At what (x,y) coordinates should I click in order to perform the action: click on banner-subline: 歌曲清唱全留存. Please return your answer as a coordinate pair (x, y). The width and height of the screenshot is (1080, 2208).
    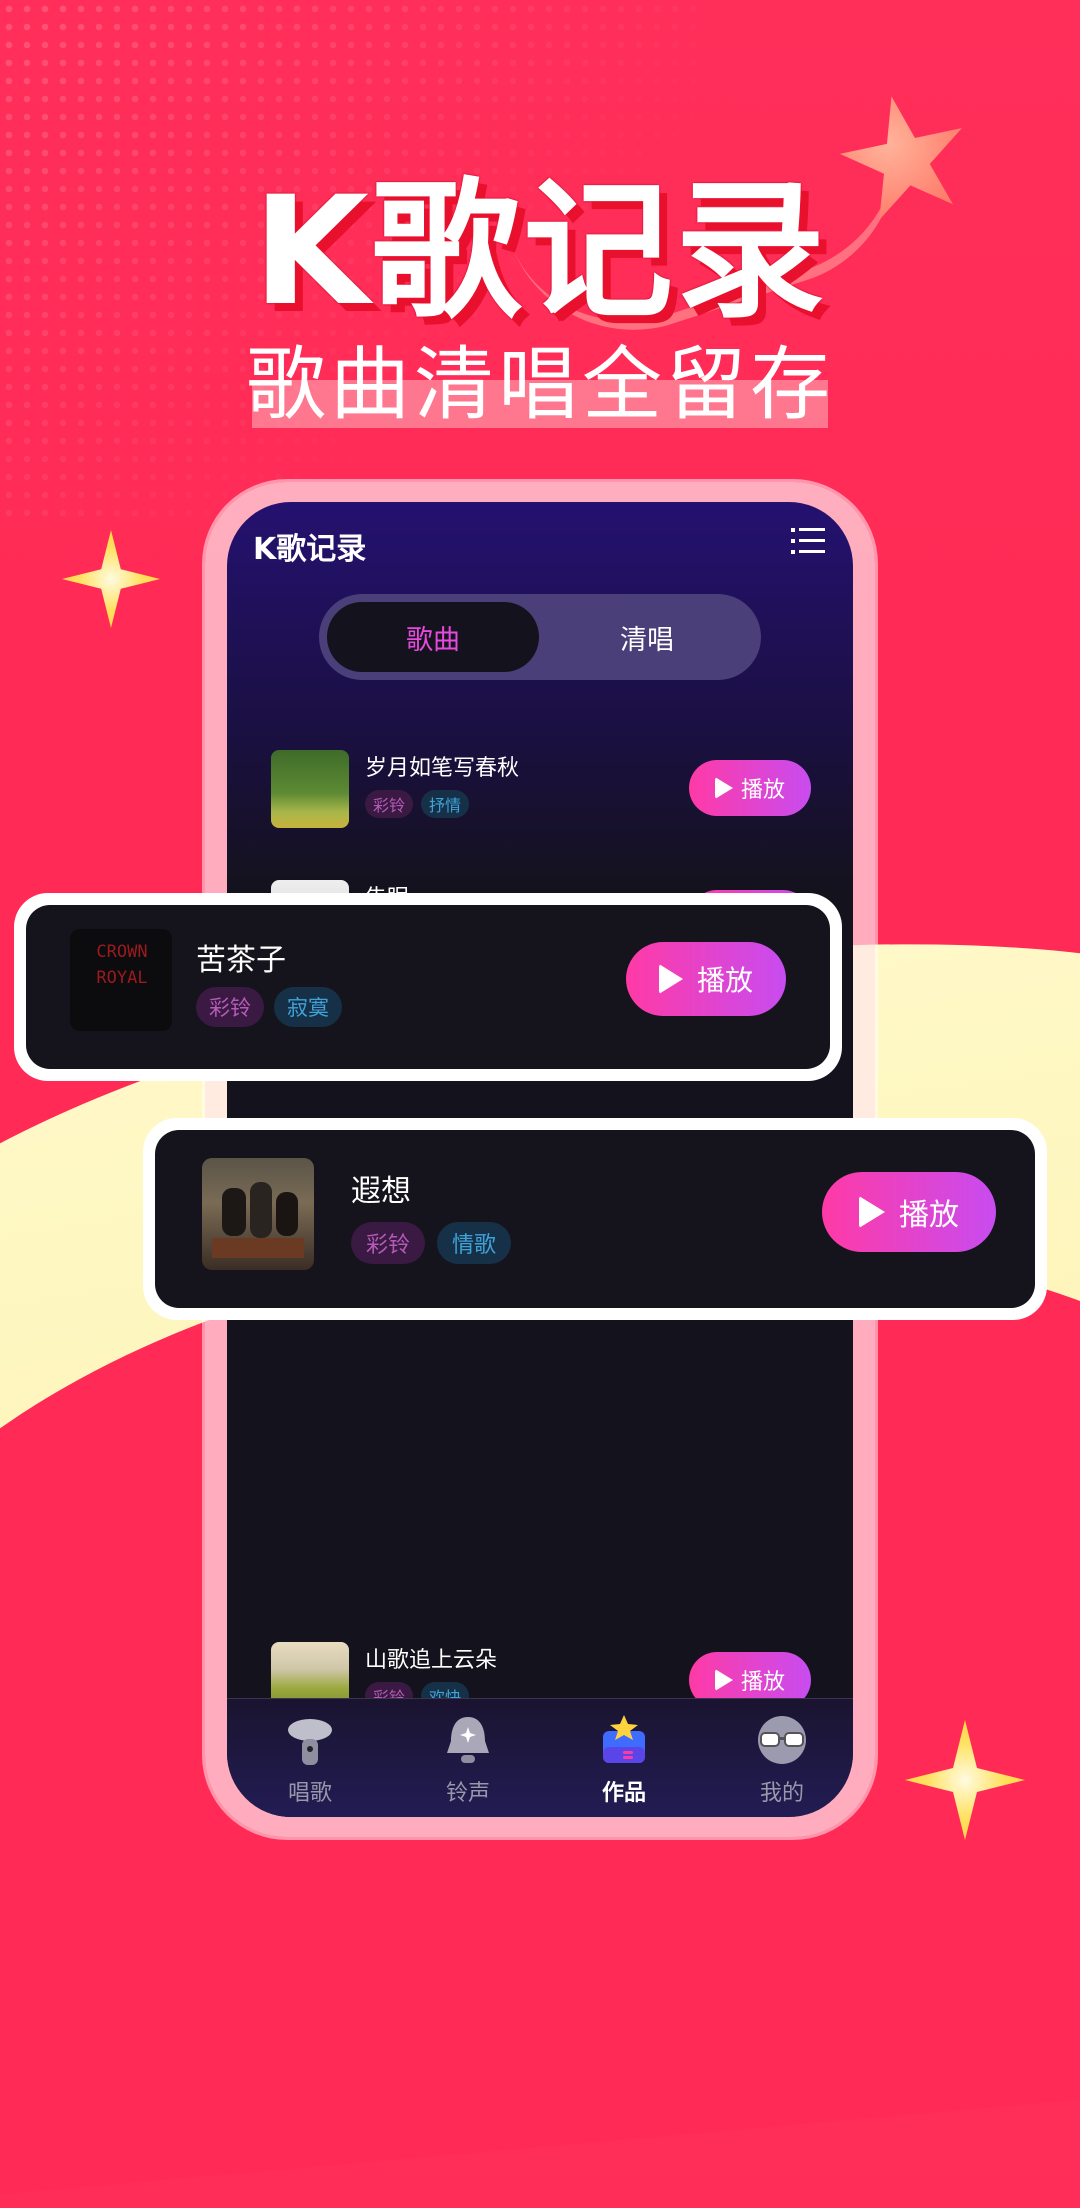
    Looking at the image, I should click on (540, 384).